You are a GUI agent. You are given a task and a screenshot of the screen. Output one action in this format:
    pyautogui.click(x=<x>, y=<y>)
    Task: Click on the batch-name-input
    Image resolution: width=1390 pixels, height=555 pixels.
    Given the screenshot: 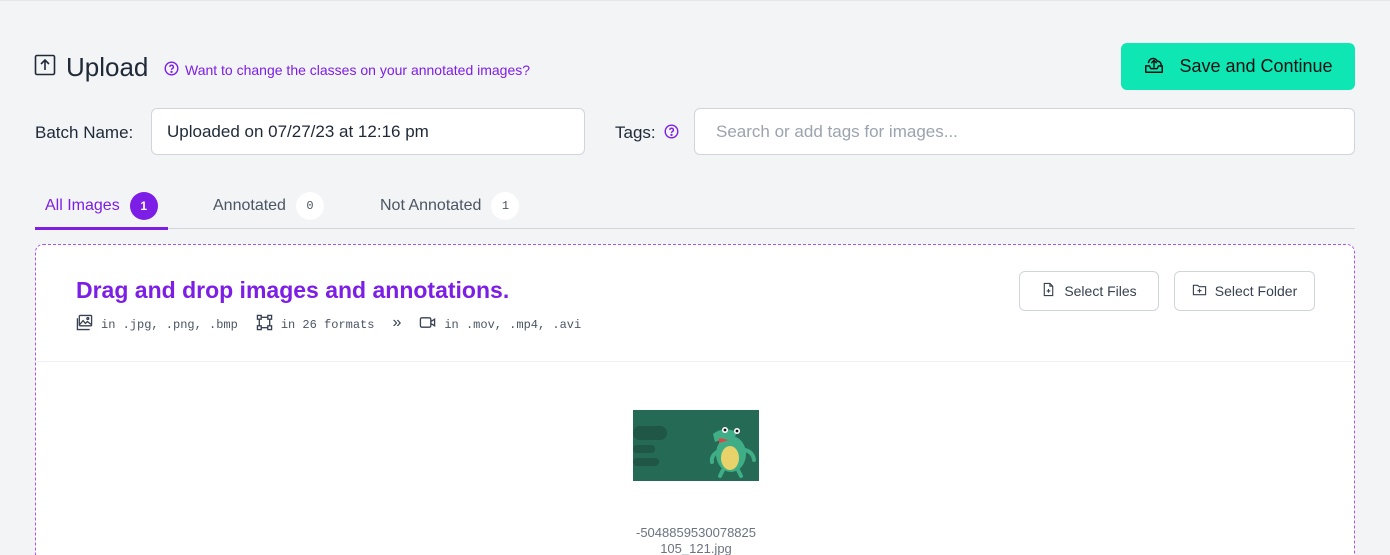 What is the action you would take?
    pyautogui.click(x=368, y=131)
    